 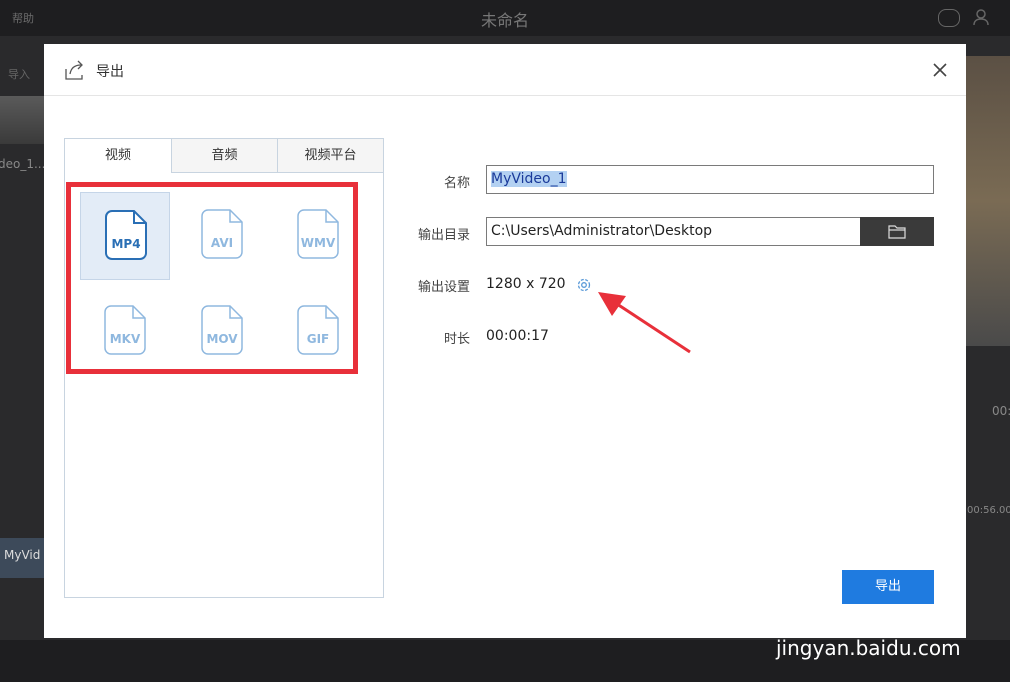 What do you see at coordinates (981, 17) in the screenshot?
I see `user-icon` at bounding box center [981, 17].